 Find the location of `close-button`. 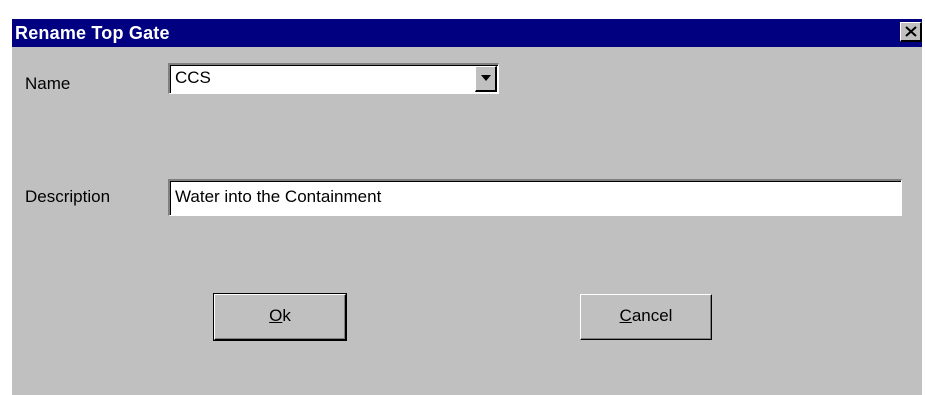

close-button is located at coordinates (911, 32).